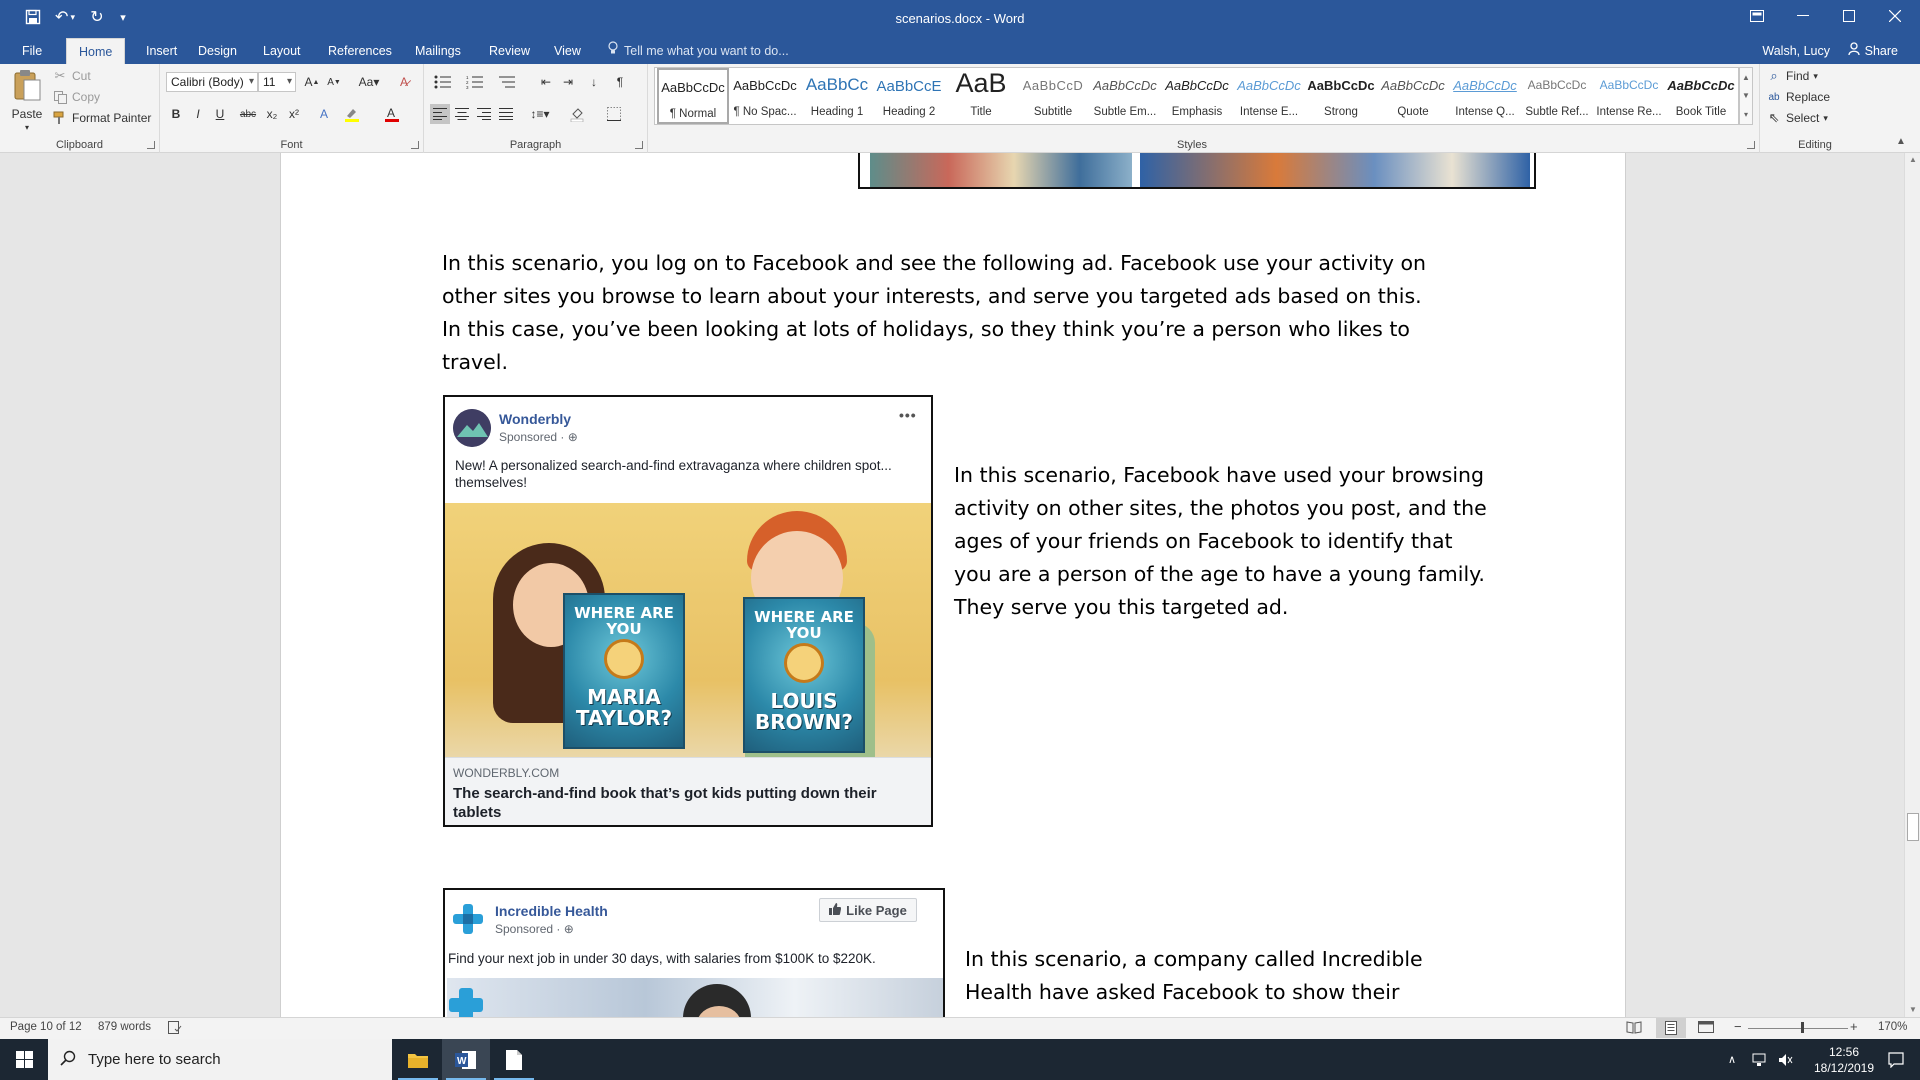 The width and height of the screenshot is (1920, 1080). Describe the element at coordinates (1413, 96) in the screenshot. I see `style-quote: AaBbCcDc Quote` at that location.